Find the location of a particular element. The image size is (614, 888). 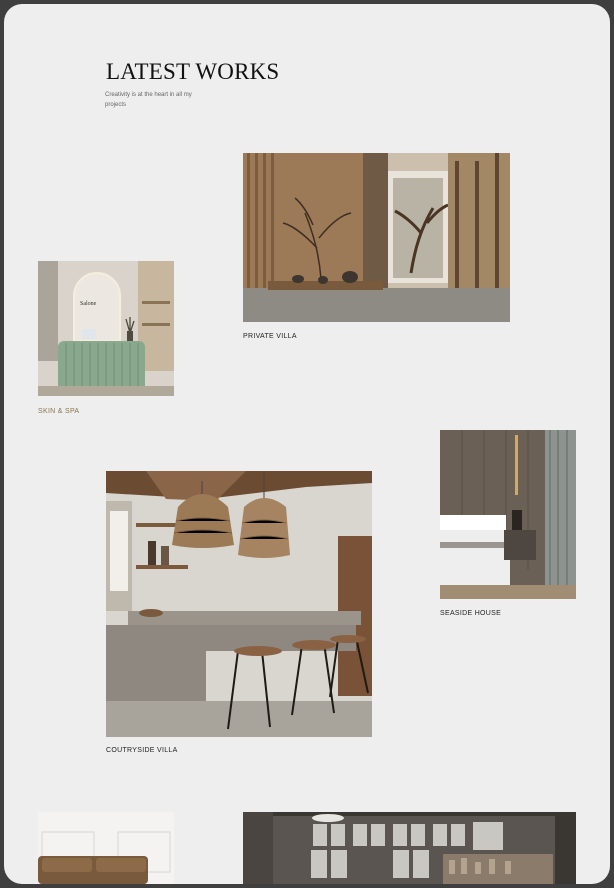

work-card-seaside-house: SEASIDE HOUSE is located at coordinates (508, 523).